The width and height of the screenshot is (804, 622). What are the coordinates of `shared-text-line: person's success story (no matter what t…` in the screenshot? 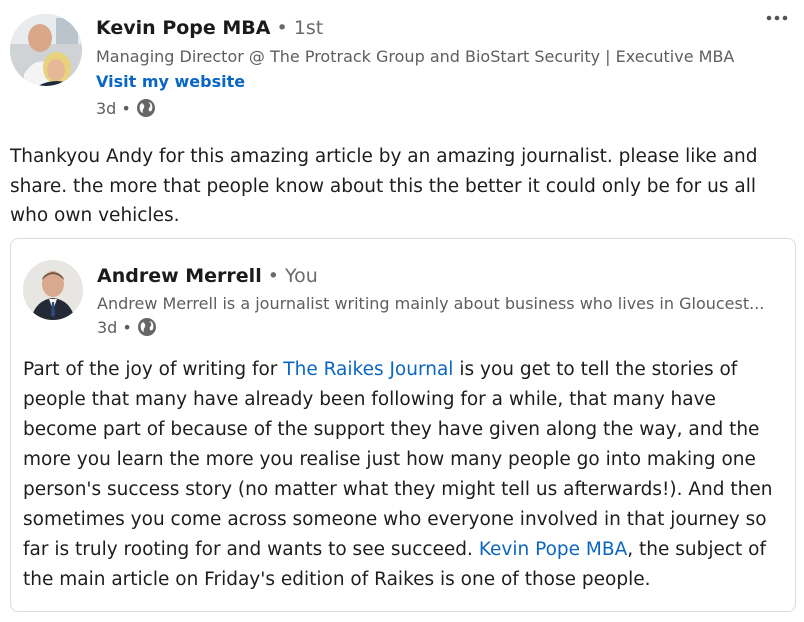 It's located at (398, 489).